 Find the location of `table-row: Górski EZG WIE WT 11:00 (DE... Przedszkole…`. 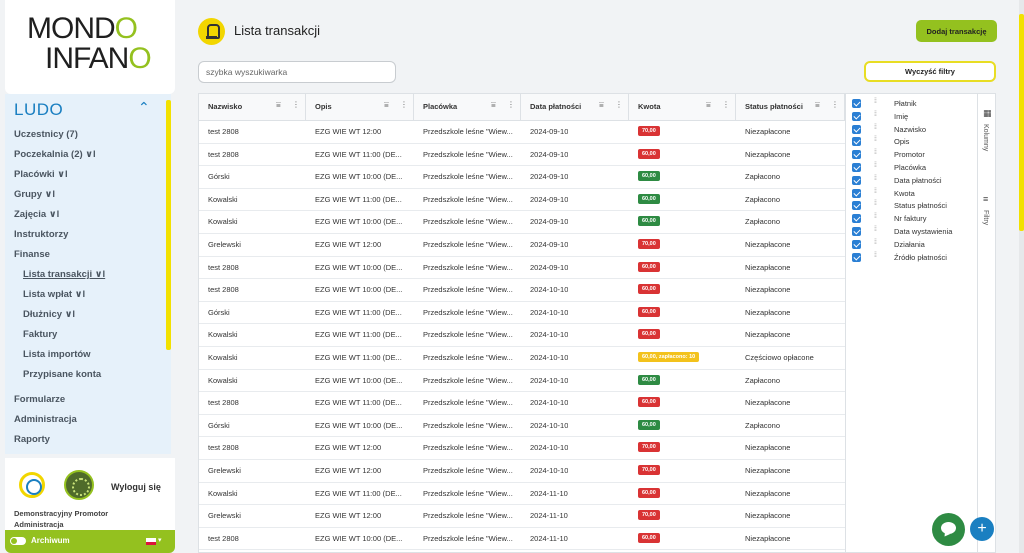

table-row: Górski EZG WIE WT 11:00 (DE... Przedszkole… is located at coordinates (522, 313).